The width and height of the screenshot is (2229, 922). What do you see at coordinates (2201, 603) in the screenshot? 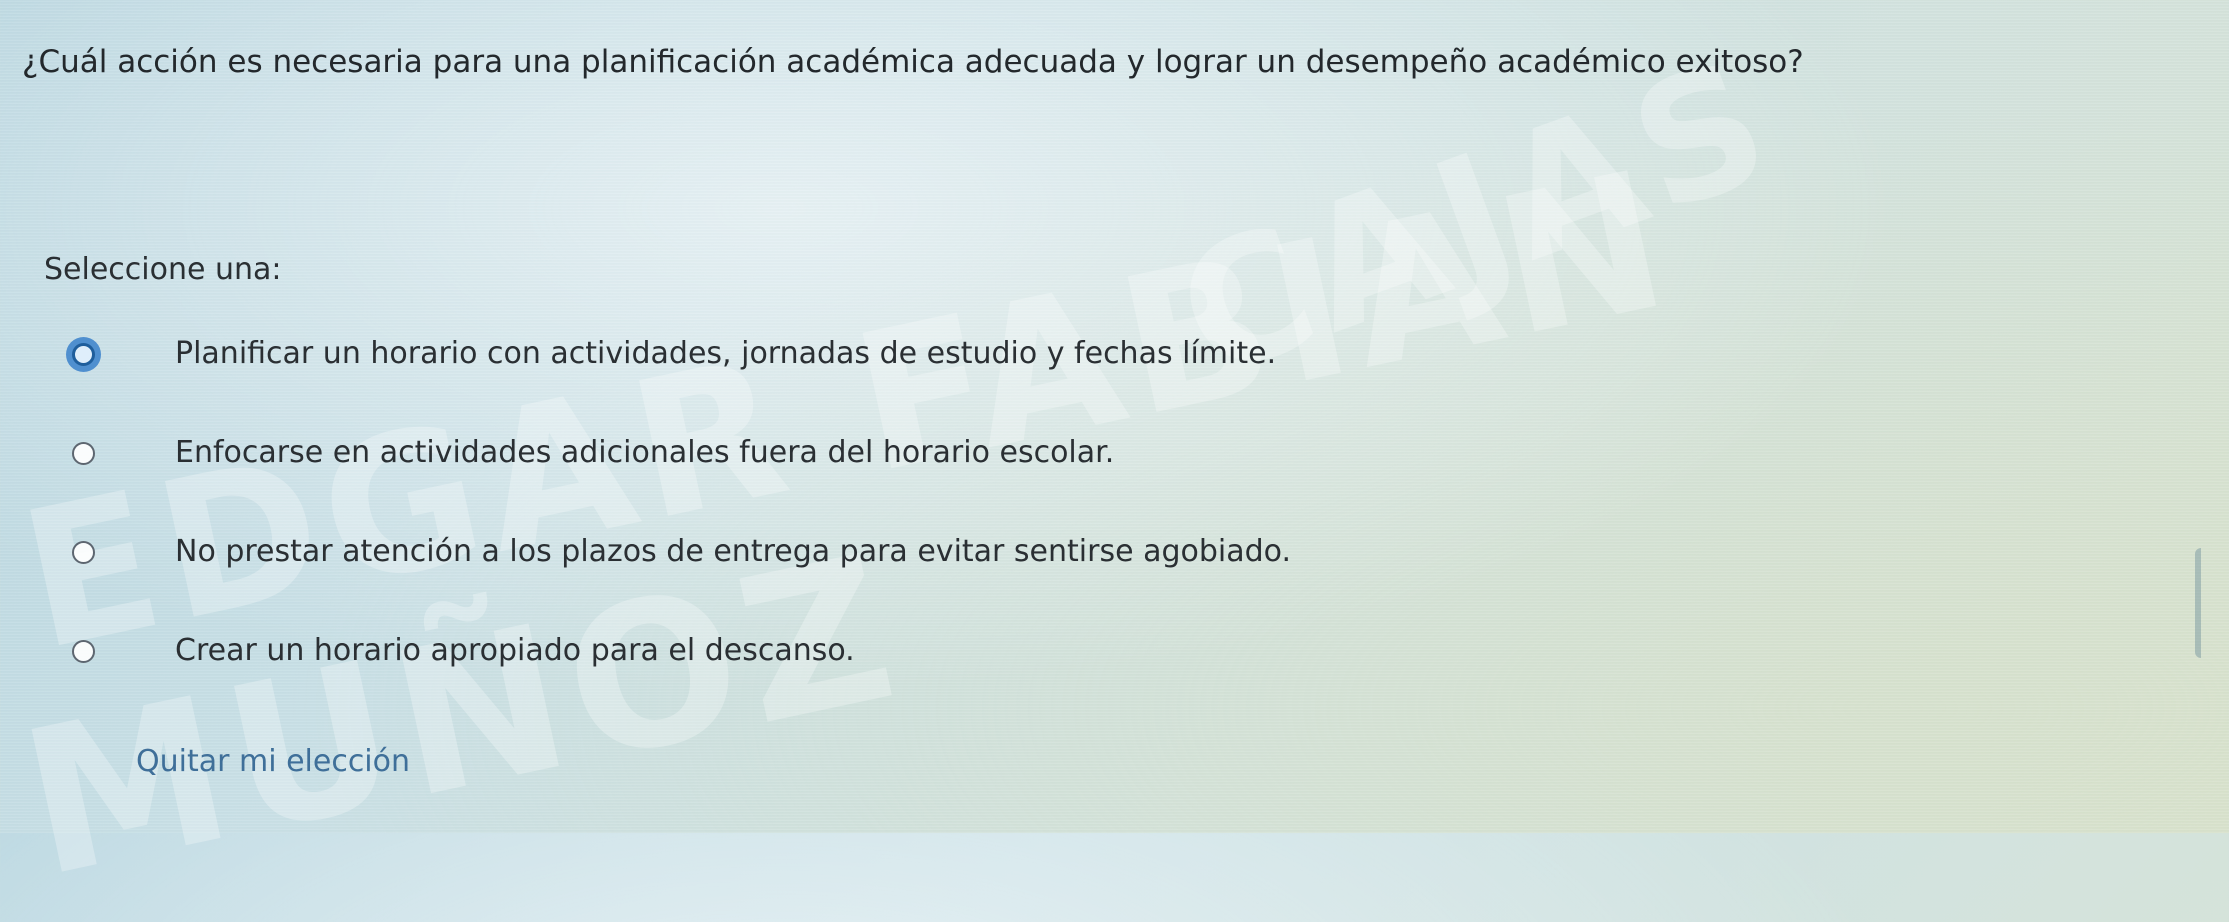
I see `edge-bracket-decoration` at bounding box center [2201, 603].